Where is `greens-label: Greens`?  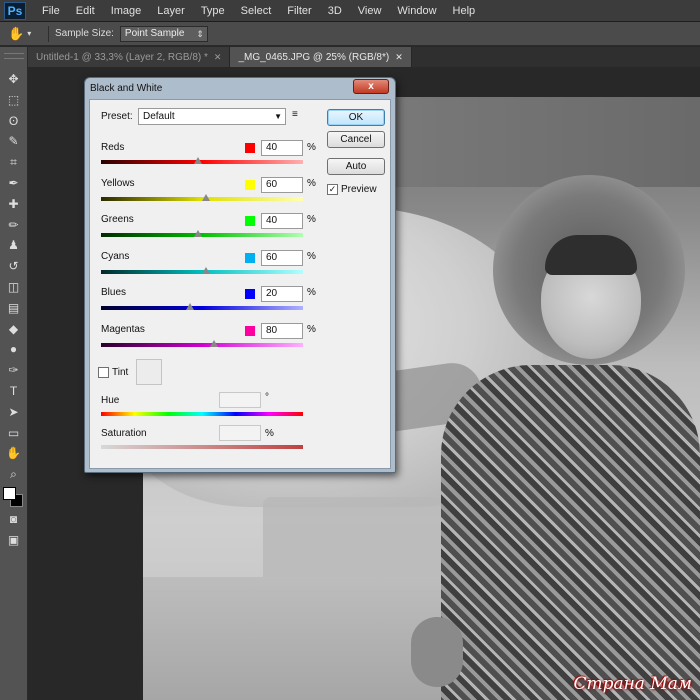 greens-label: Greens is located at coordinates (117, 219).